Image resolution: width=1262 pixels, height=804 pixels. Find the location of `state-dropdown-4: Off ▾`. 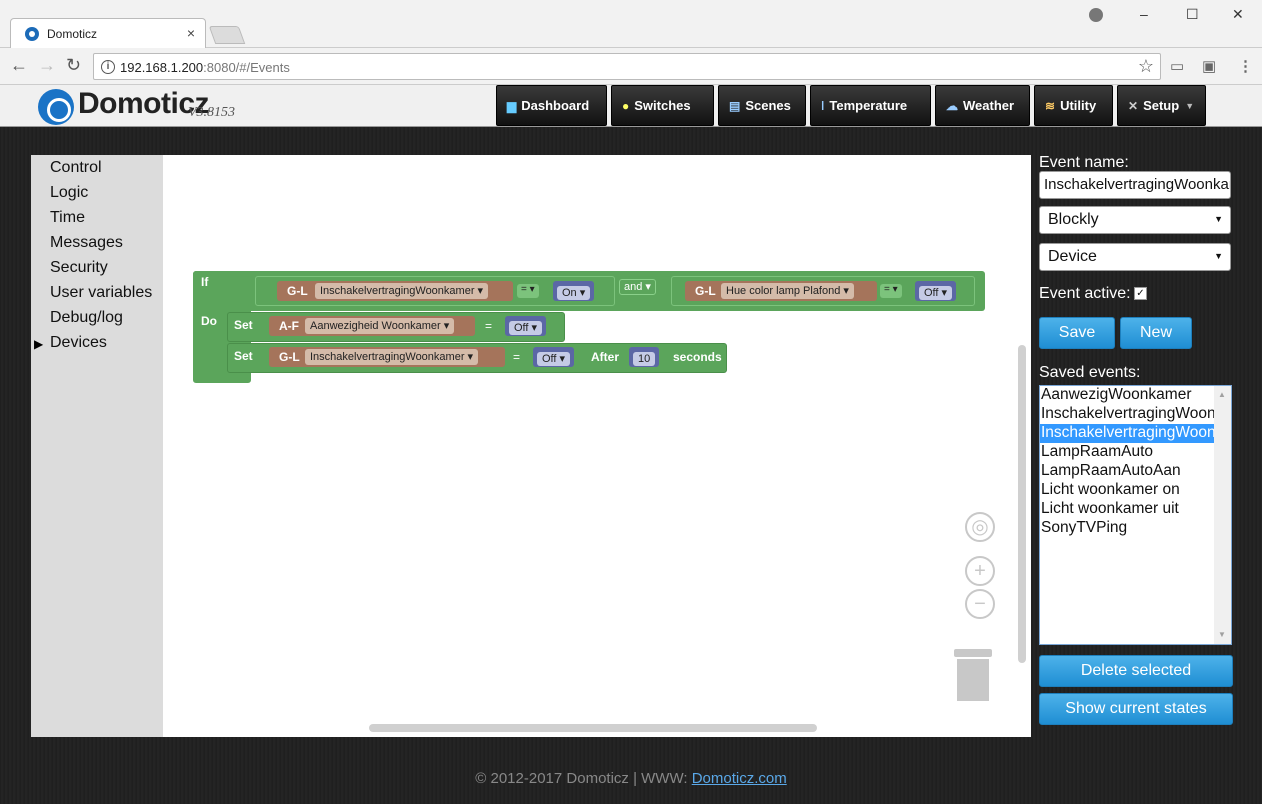

state-dropdown-4: Off ▾ is located at coordinates (554, 359).